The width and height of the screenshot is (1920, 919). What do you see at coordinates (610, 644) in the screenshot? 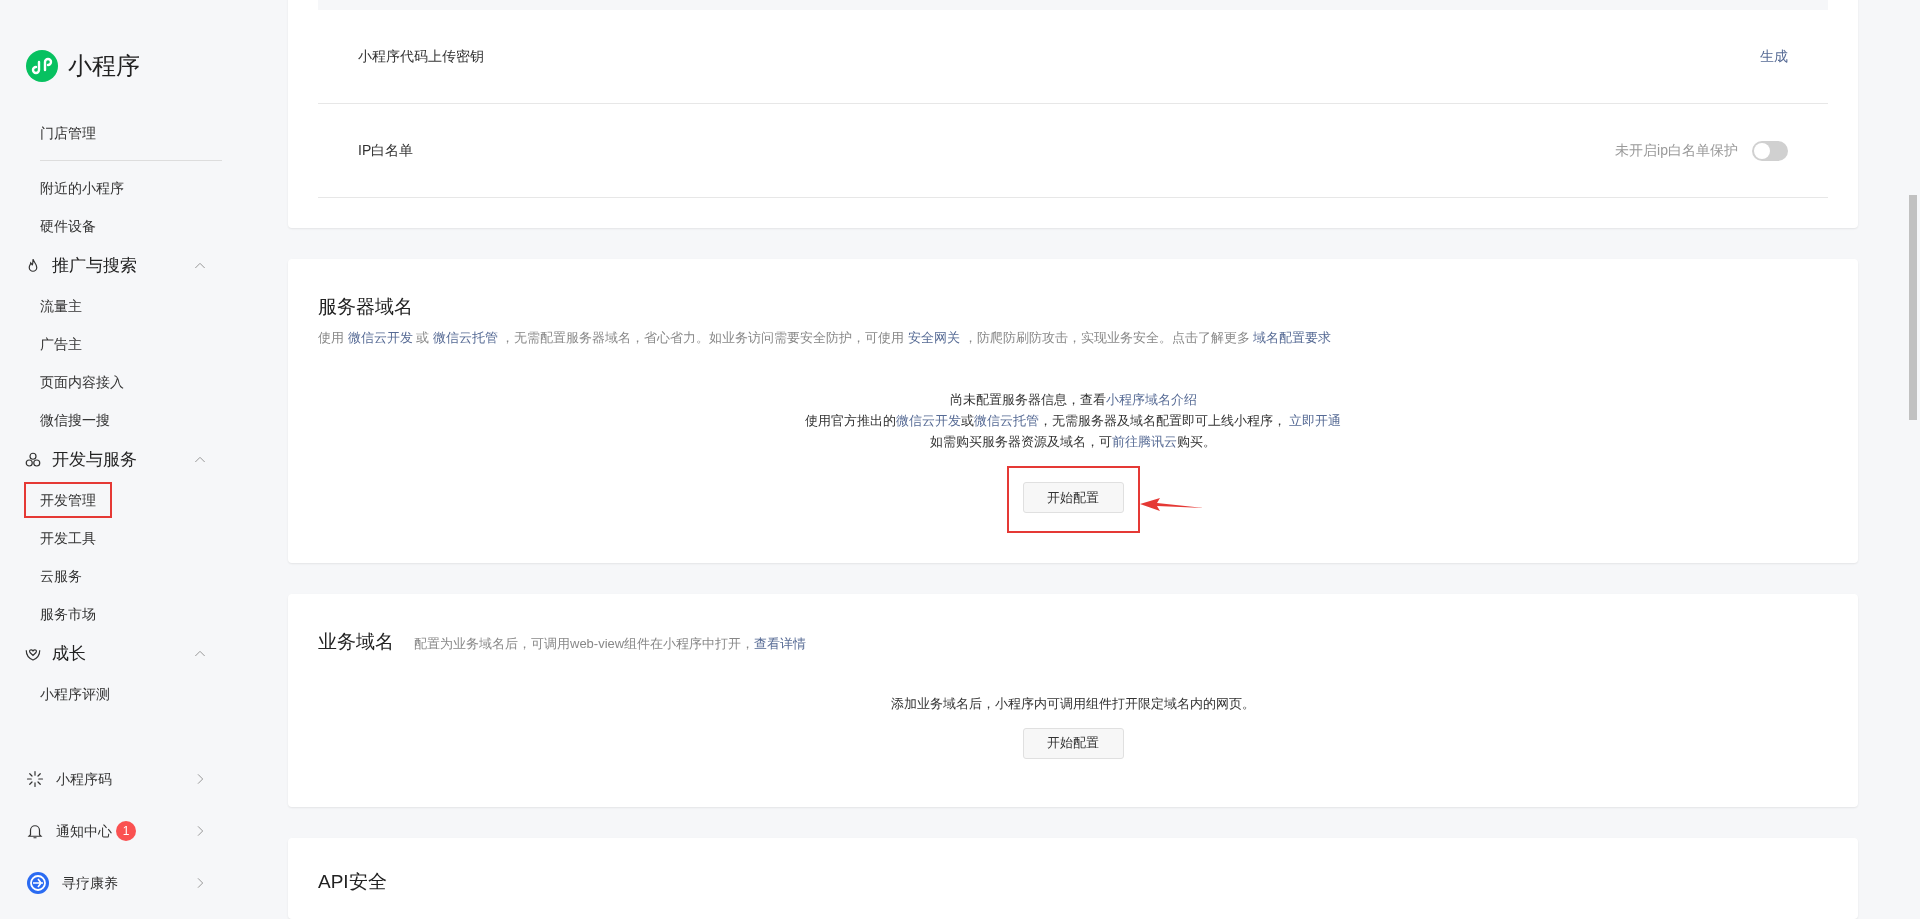
I see `section-hint: 配置为业务域名后，可调用web-view组件在小程序中打开，查看详情` at bounding box center [610, 644].